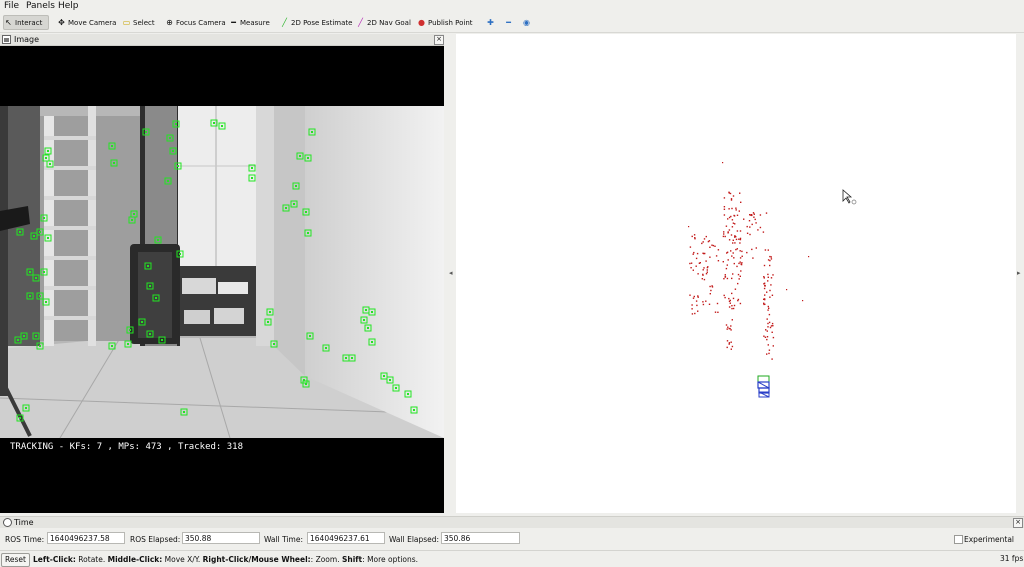 Image resolution: width=1024 pixels, height=567 pixels. I want to click on interact-icon: ↖, so click(8, 22).